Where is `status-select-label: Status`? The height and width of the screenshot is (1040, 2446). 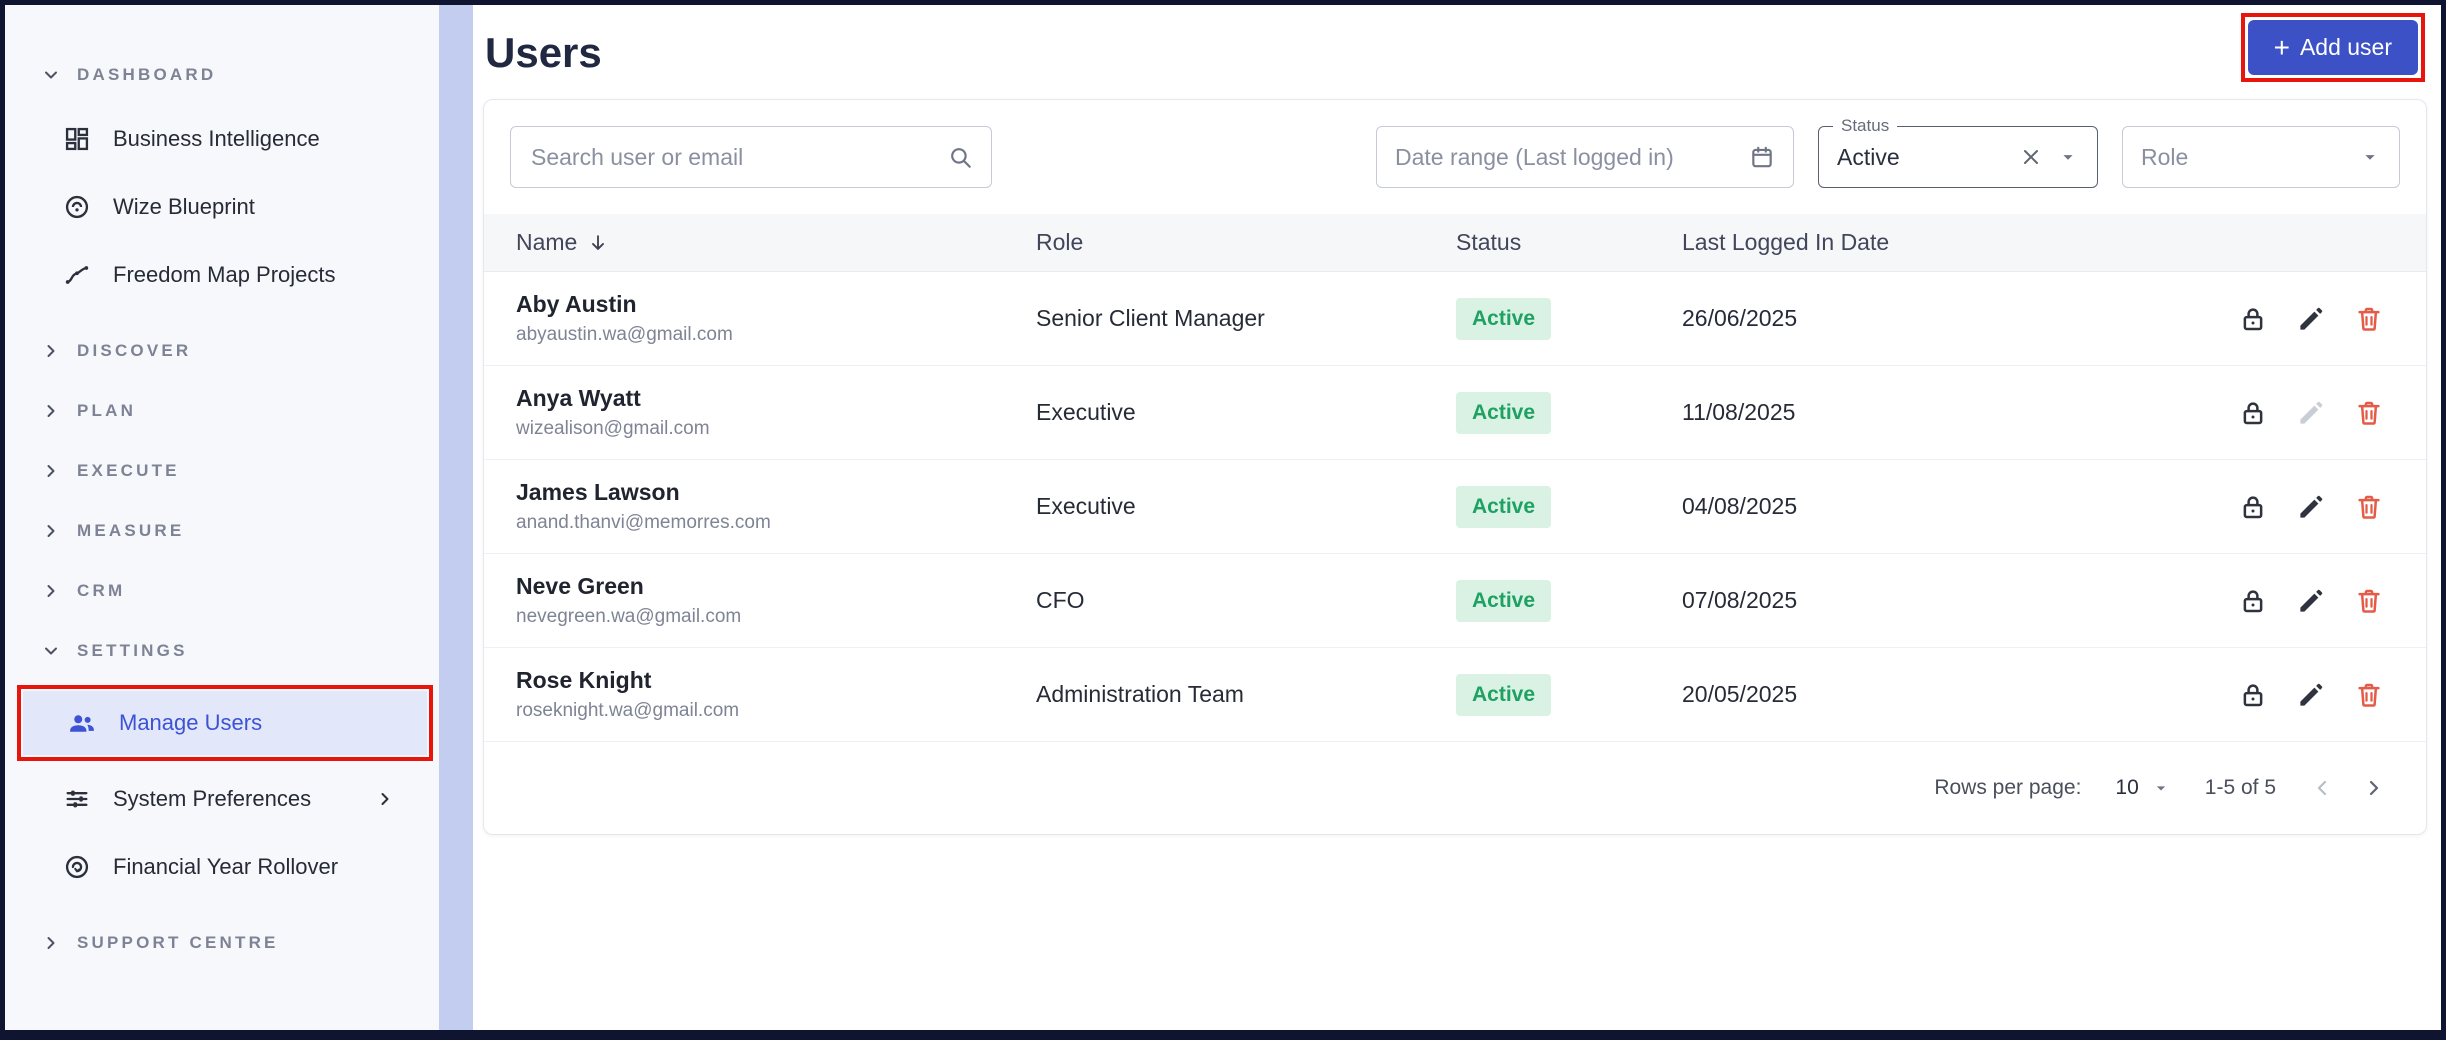
status-select-label: Status is located at coordinates (1865, 126).